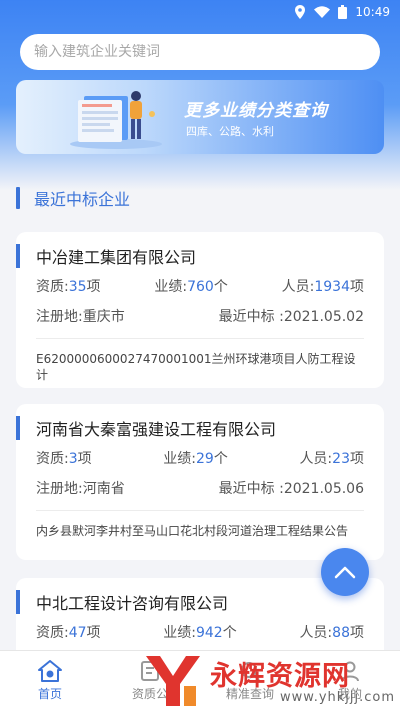 Image resolution: width=400 pixels, height=710 pixels. What do you see at coordinates (116, 257) in the screenshot?
I see `company-name: 中冶建工集团有限公司` at bounding box center [116, 257].